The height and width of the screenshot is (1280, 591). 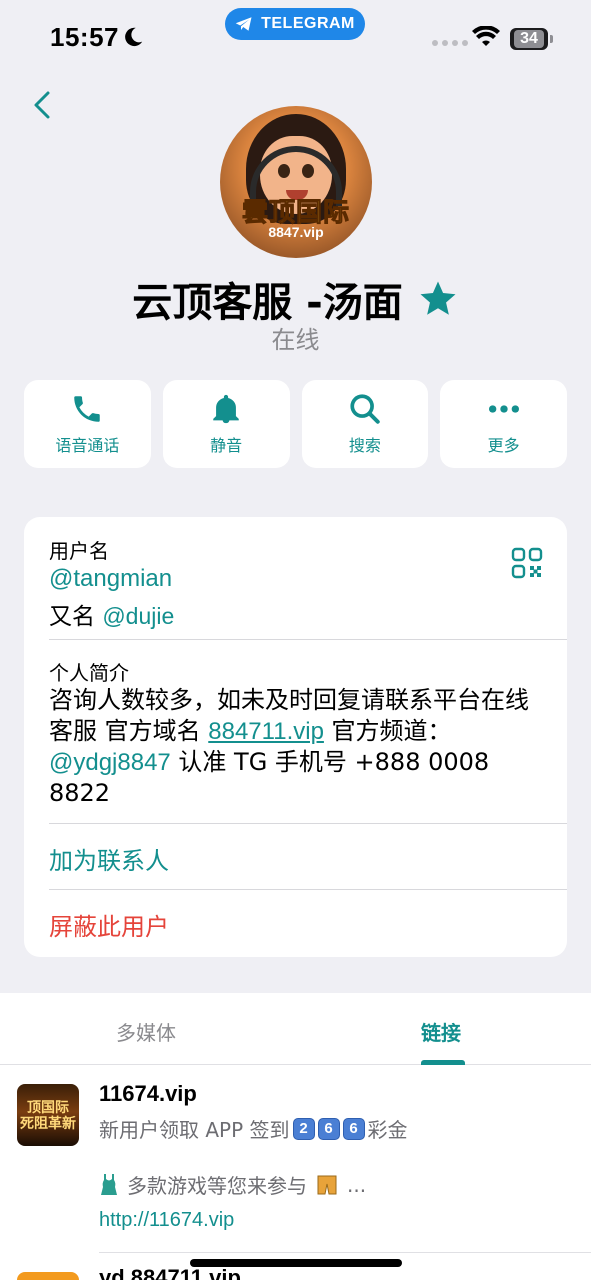 I want to click on more-icon, so click(x=503, y=409).